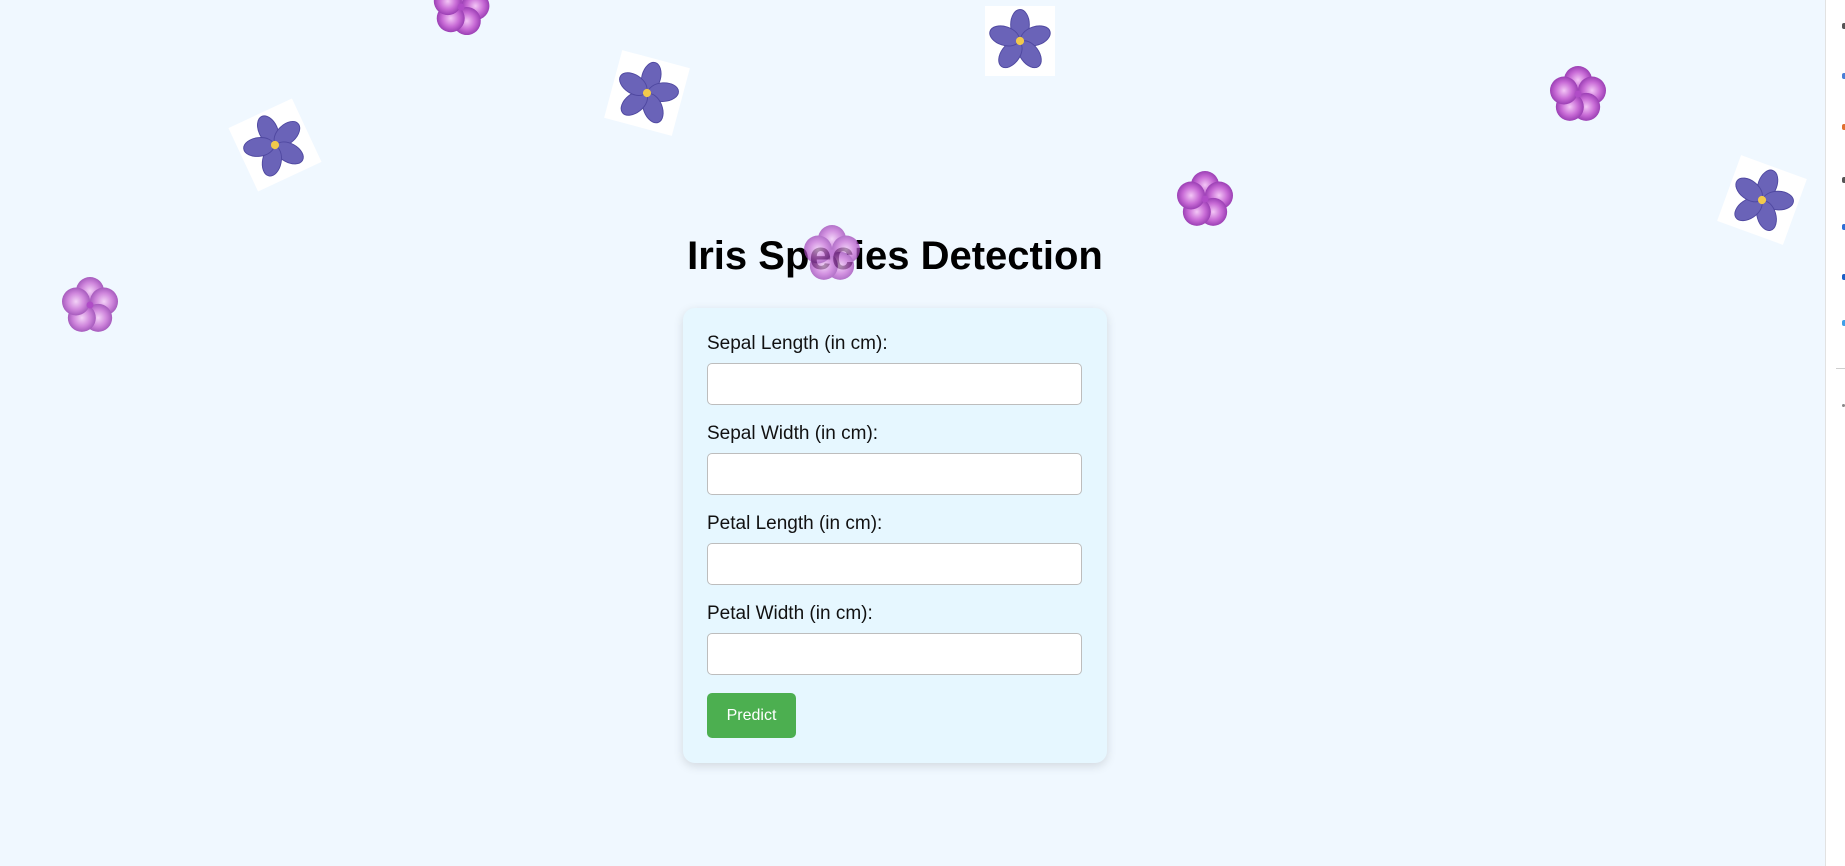  I want to click on side-panel-divider, so click(1840, 368).